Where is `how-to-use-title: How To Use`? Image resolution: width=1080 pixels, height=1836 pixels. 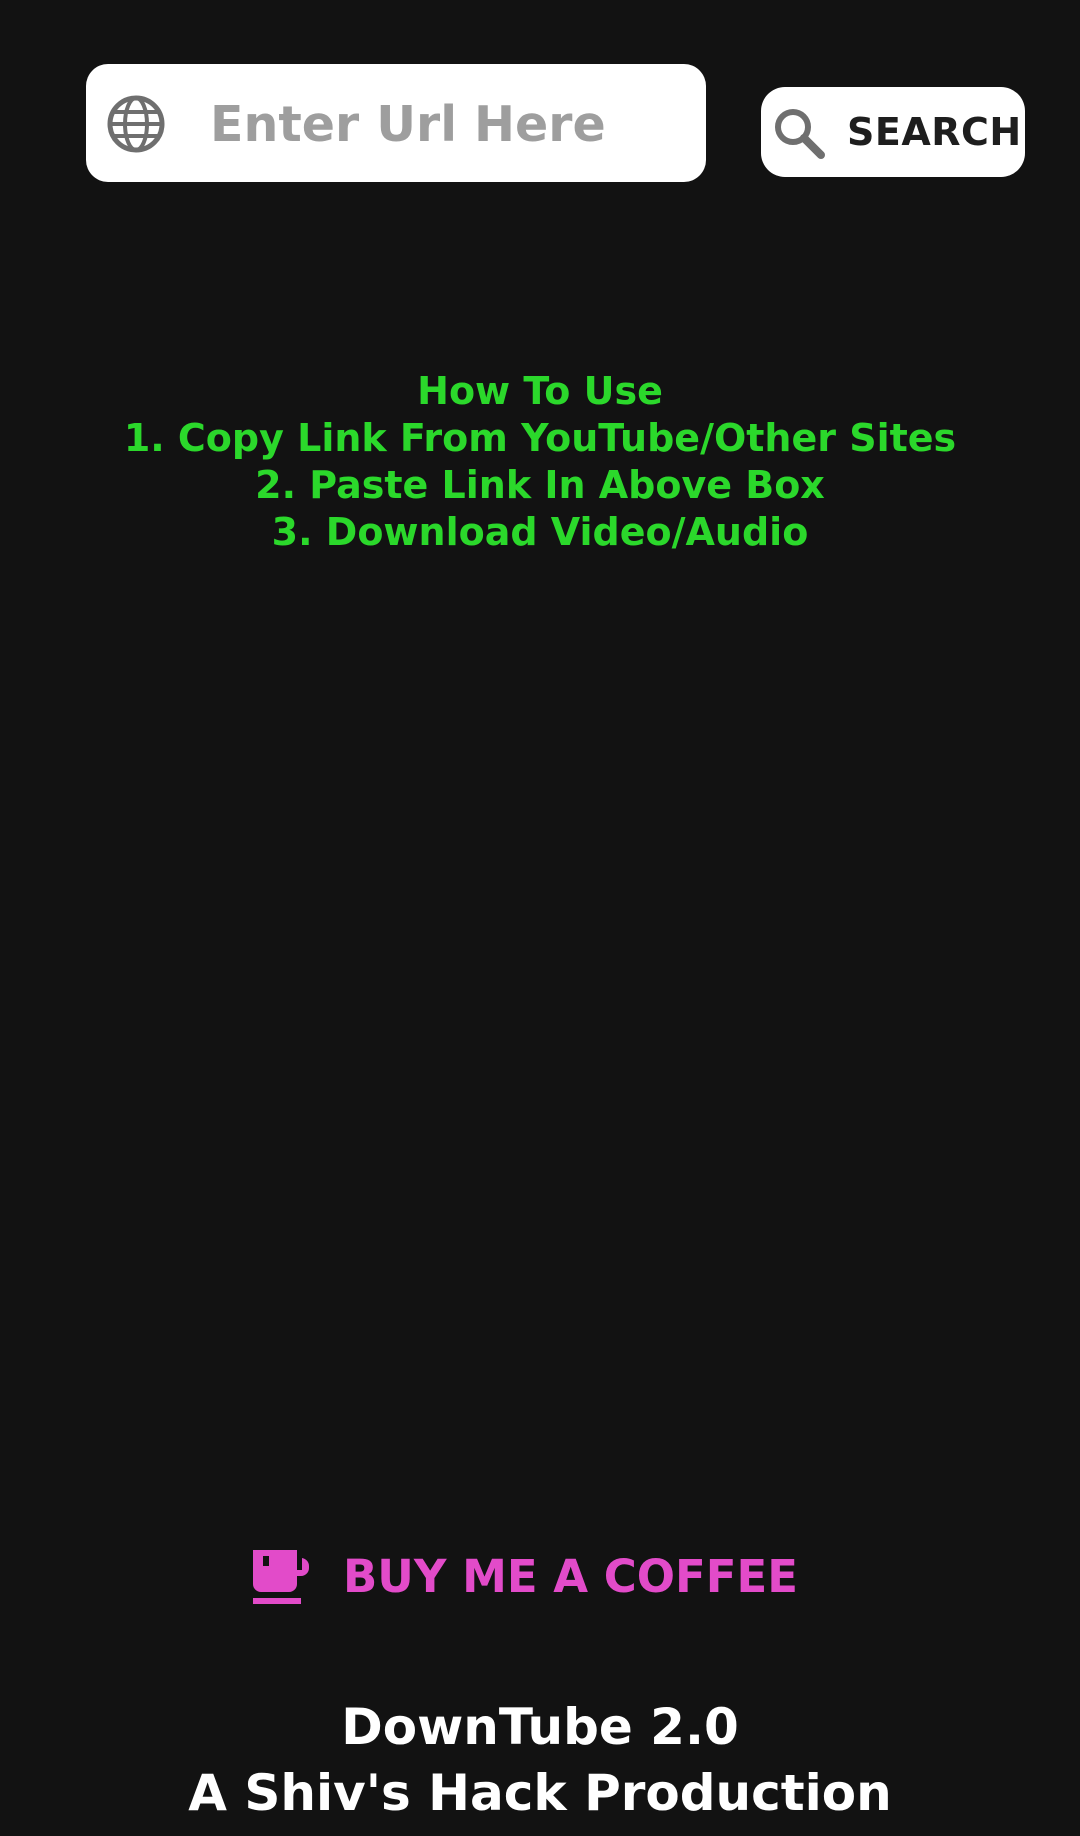
how-to-use-title: How To Use is located at coordinates (540, 391).